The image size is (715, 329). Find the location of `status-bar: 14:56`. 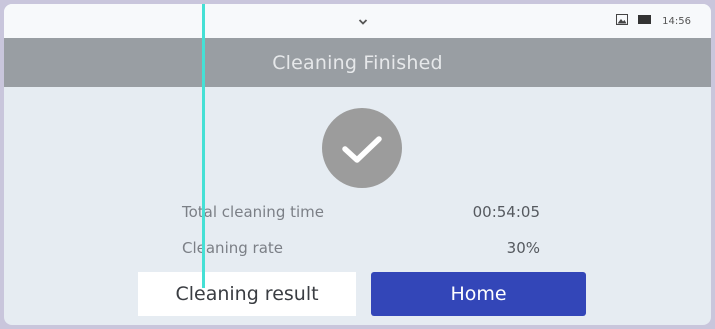

status-bar: 14:56 is located at coordinates (357, 21).